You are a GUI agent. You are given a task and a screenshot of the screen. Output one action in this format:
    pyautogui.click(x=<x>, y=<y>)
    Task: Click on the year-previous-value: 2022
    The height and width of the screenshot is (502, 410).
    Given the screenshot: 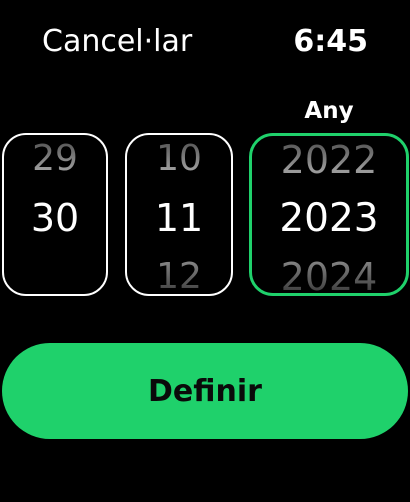 What is the action you would take?
    pyautogui.click(x=329, y=160)
    